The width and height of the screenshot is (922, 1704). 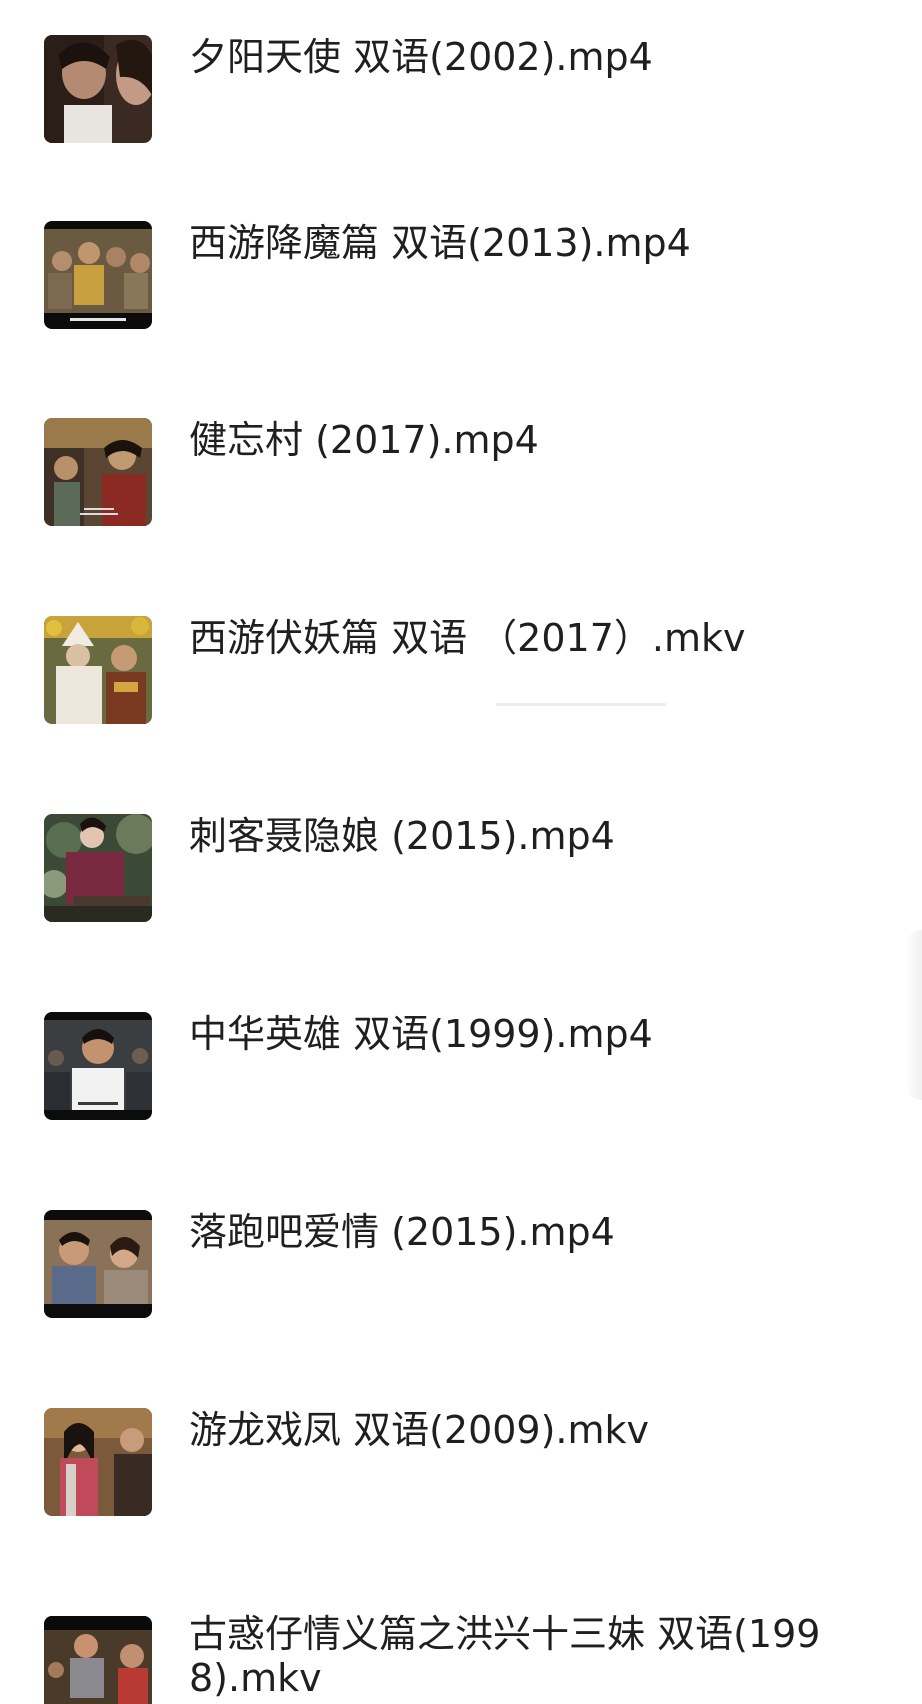 I want to click on file-row: 西游降魔篇 双语(2013).mp4, so click(x=461, y=306).